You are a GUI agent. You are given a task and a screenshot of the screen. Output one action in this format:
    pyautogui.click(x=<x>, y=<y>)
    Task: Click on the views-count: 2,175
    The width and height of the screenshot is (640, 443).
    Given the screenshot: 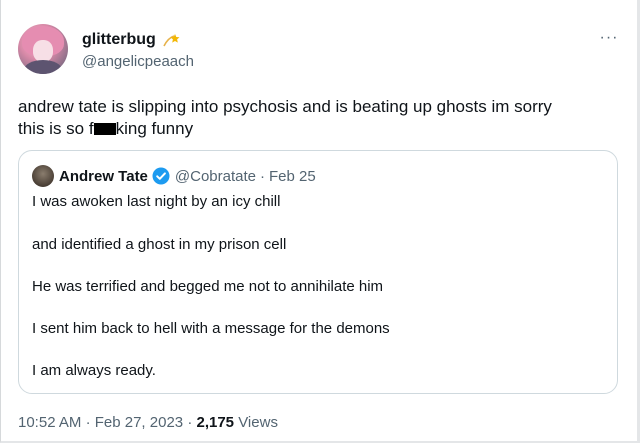 What is the action you would take?
    pyautogui.click(x=215, y=422)
    